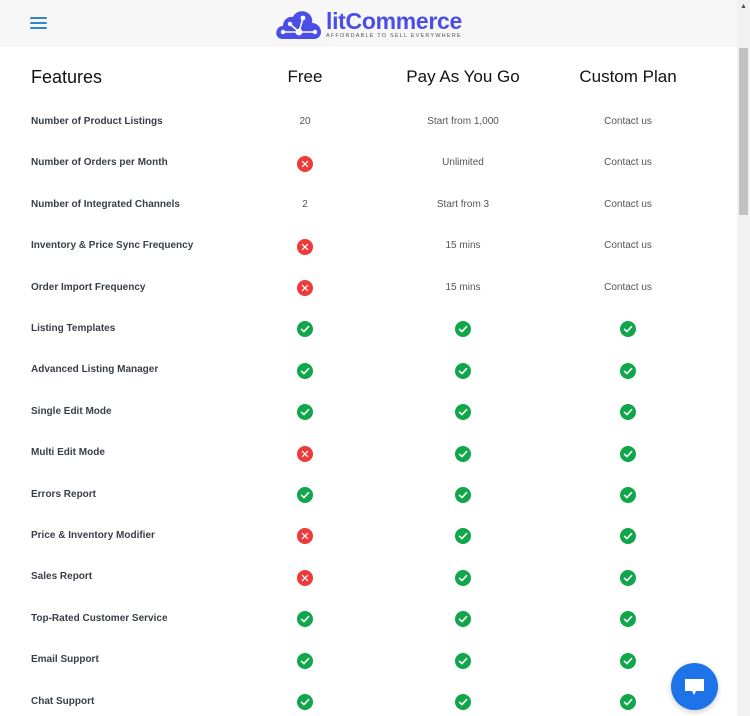 Image resolution: width=750 pixels, height=716 pixels. I want to click on hamburger-menu-icon, so click(38, 23).